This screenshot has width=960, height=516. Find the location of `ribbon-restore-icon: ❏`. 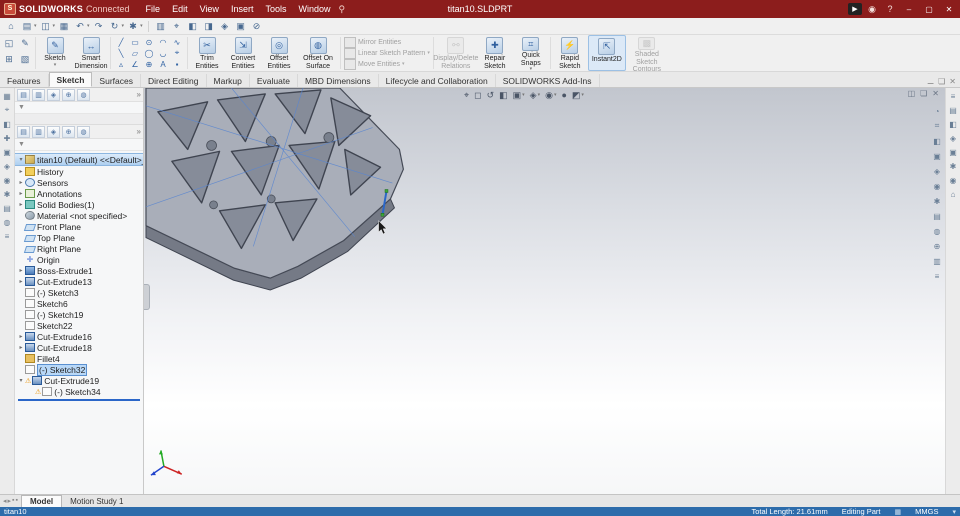

ribbon-restore-icon: ❏ is located at coordinates (941, 81).